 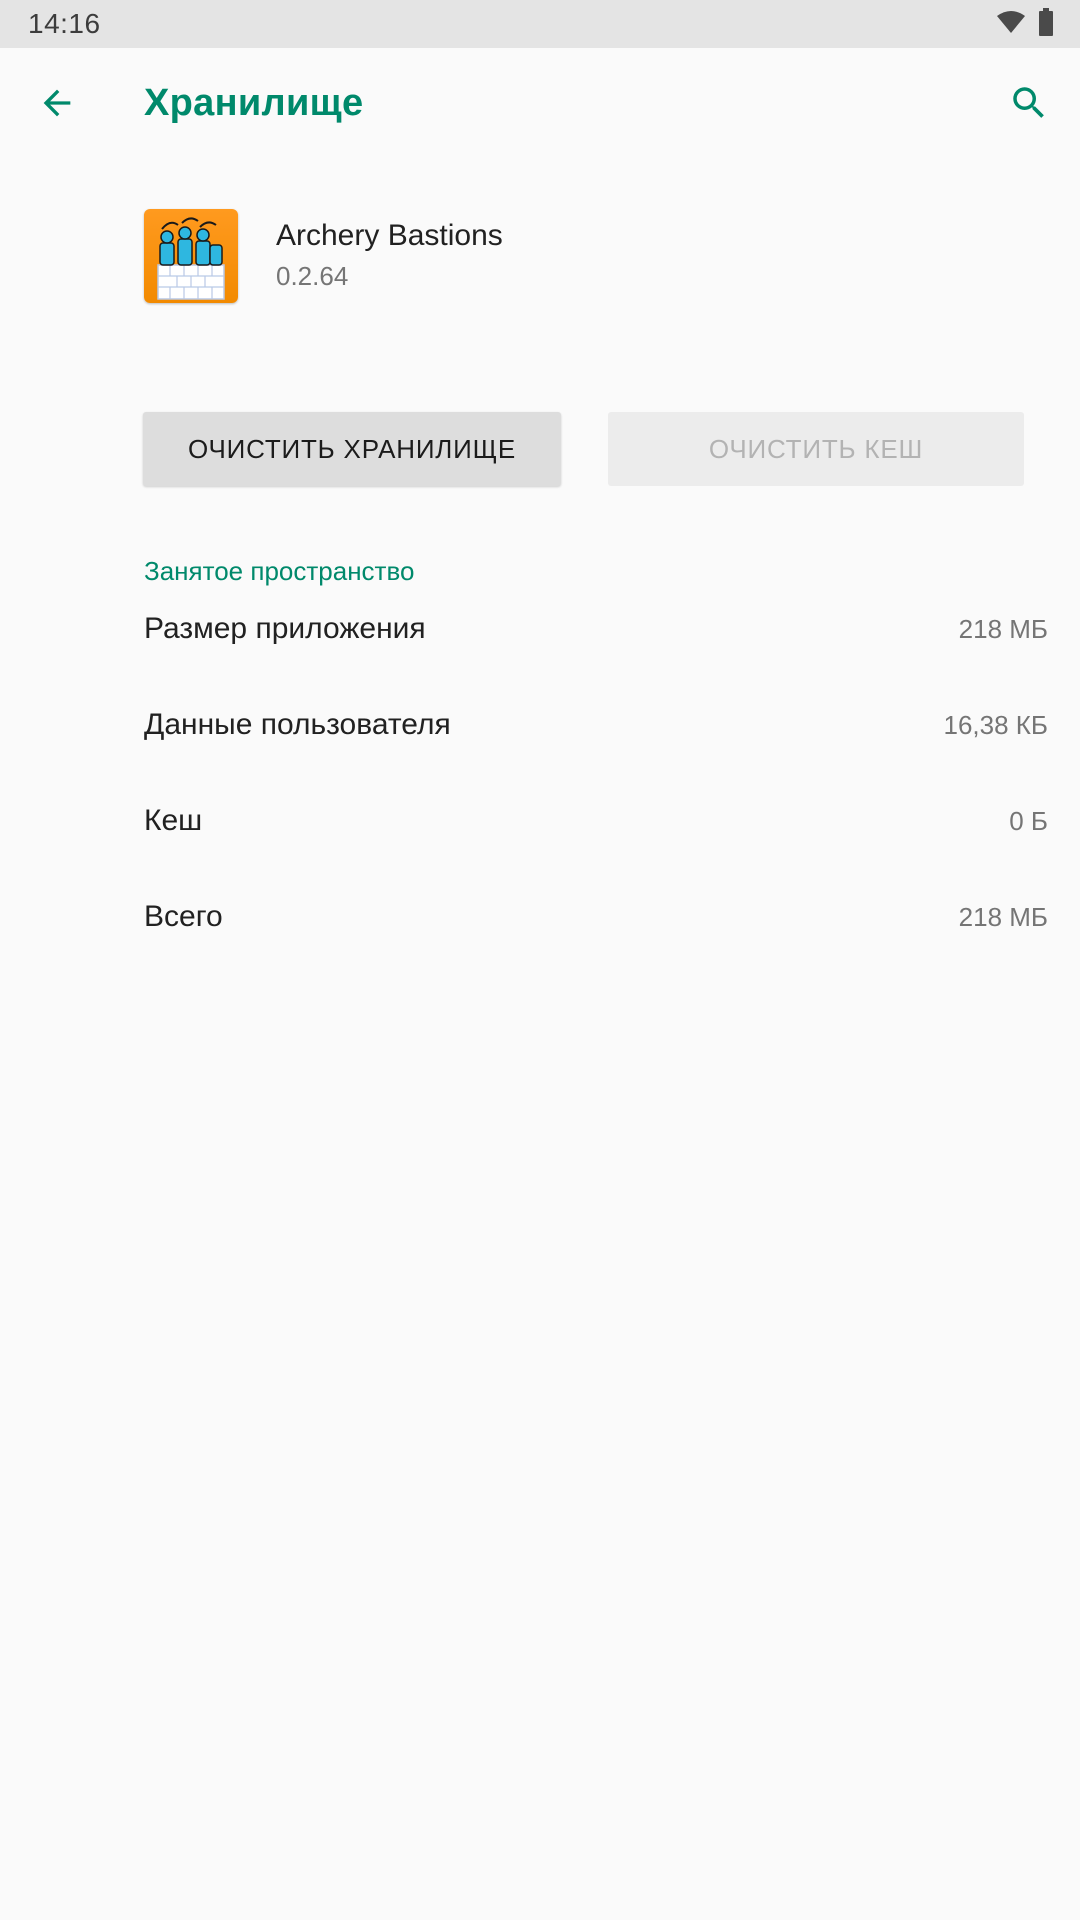 What do you see at coordinates (596, 725) in the screenshot?
I see `storage-row-user-data: Данные пользователя 16,38 КБ` at bounding box center [596, 725].